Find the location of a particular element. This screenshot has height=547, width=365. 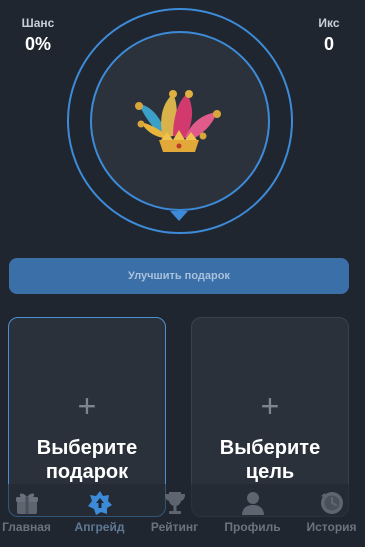

trophy-icon is located at coordinates (174, 503).